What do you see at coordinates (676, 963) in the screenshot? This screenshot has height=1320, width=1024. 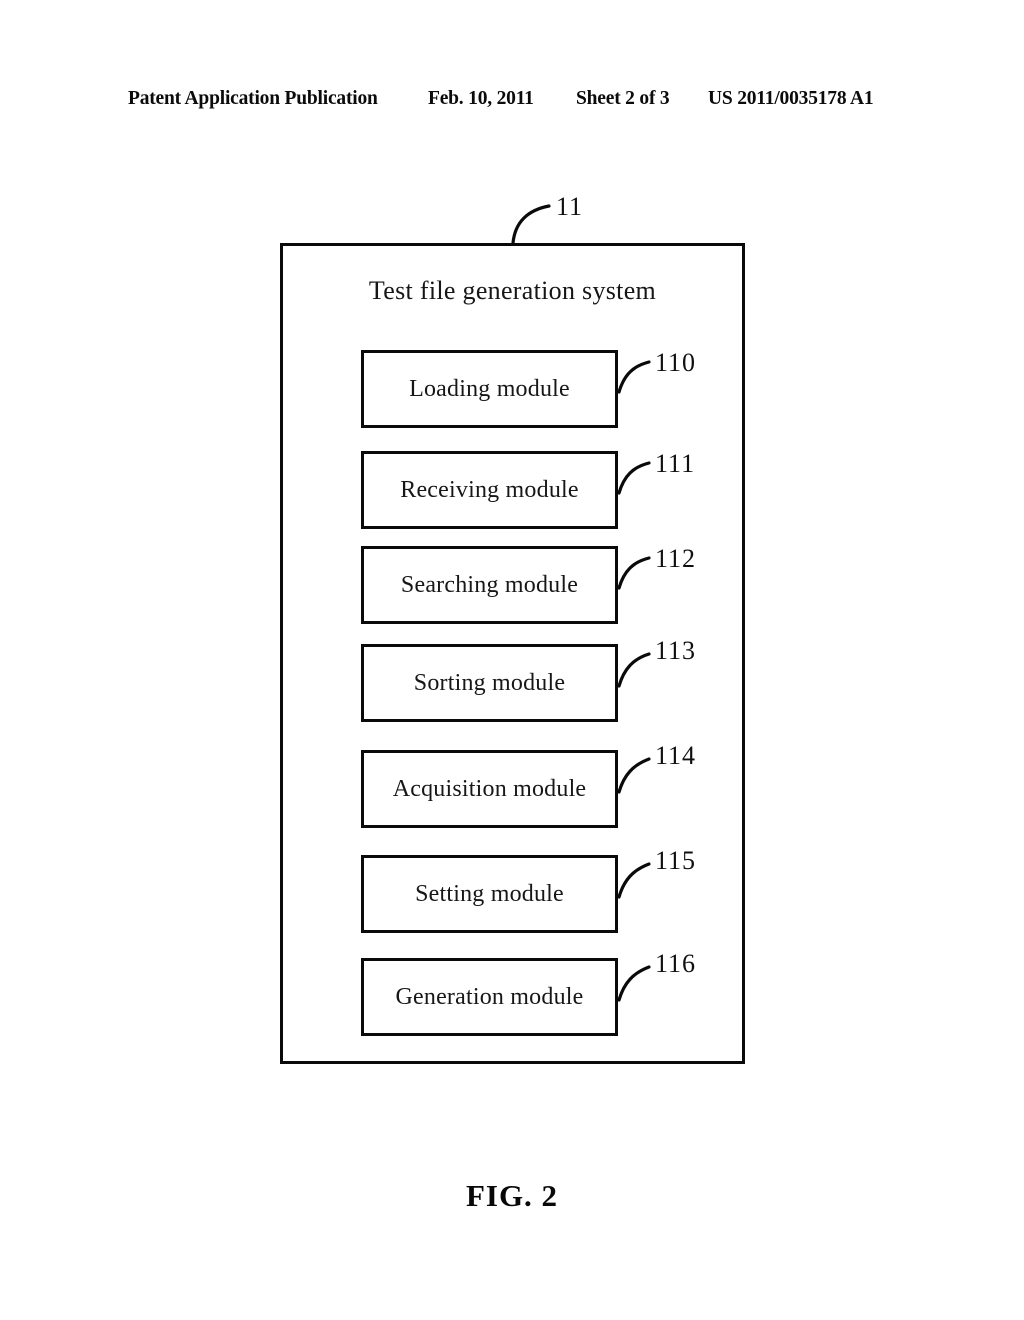 I see `reference-numeral-116: 116` at bounding box center [676, 963].